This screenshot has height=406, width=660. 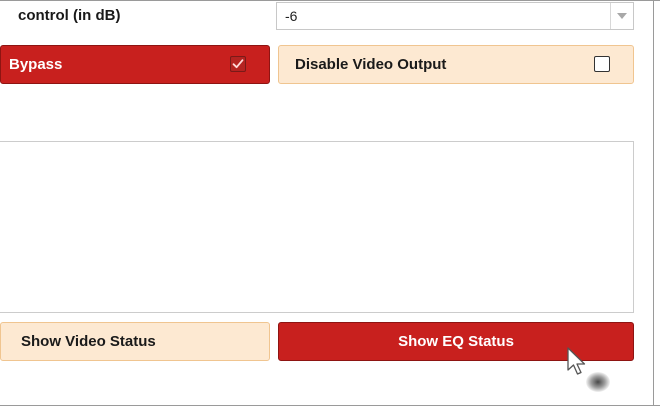 What do you see at coordinates (456, 64) in the screenshot?
I see `disable-video-toggle: Disable Video Output` at bounding box center [456, 64].